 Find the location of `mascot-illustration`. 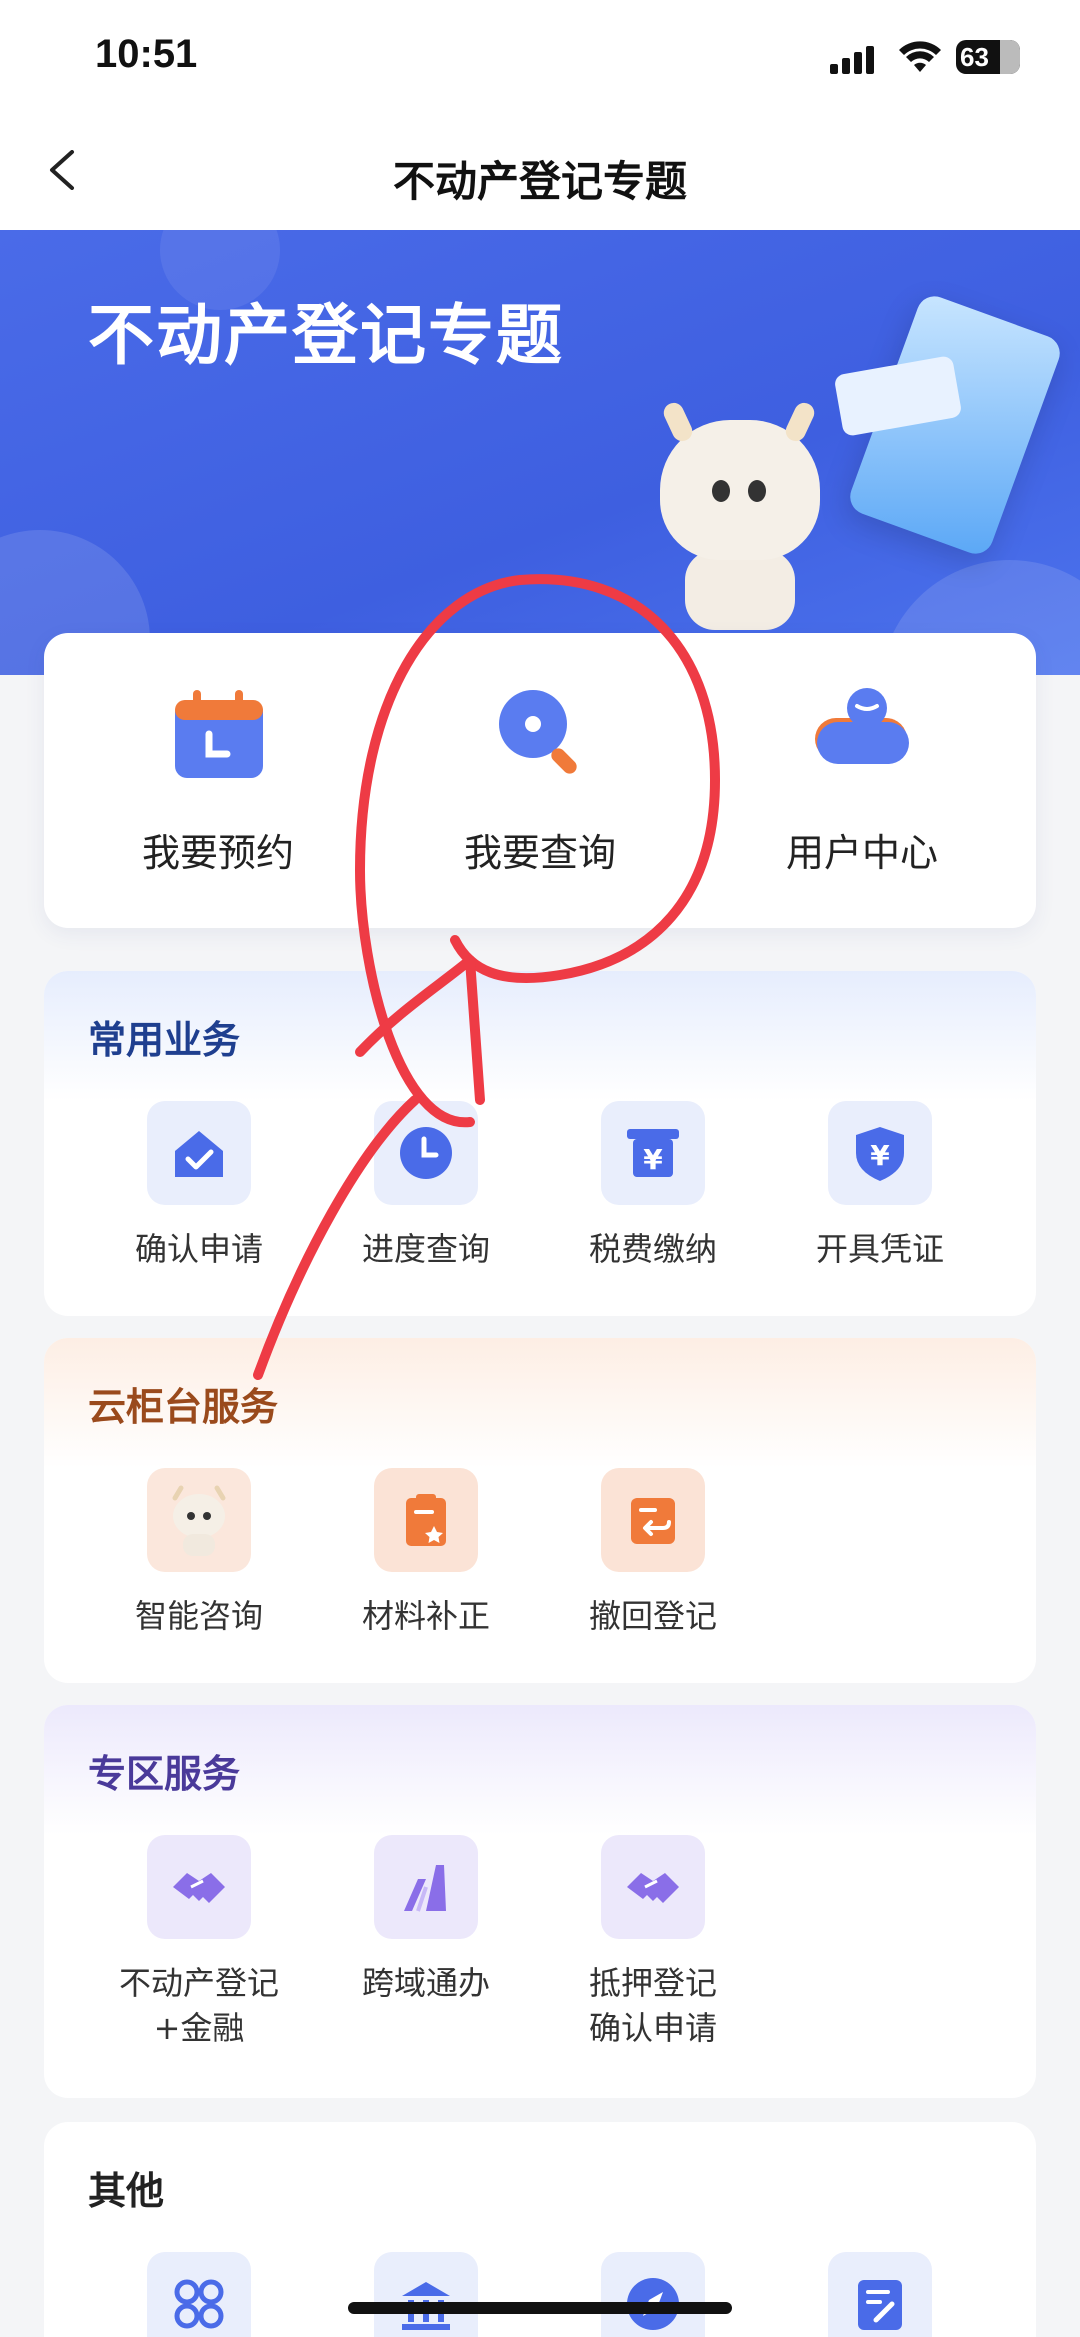

mascot-illustration is located at coordinates (740, 519).